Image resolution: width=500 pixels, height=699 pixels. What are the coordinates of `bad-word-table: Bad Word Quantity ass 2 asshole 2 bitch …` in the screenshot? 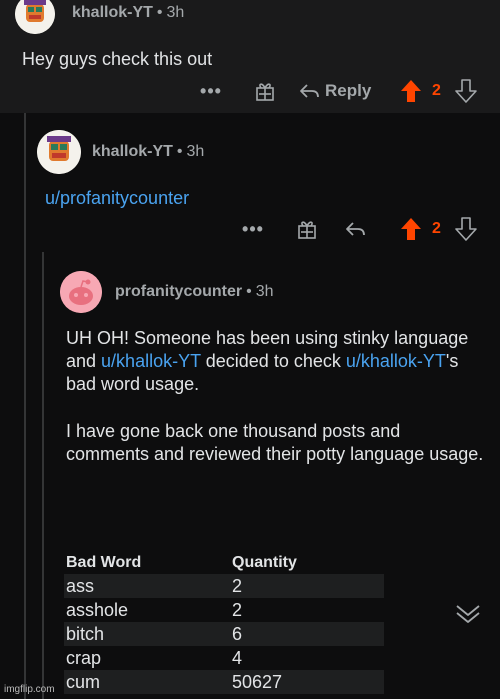 It's located at (224, 624).